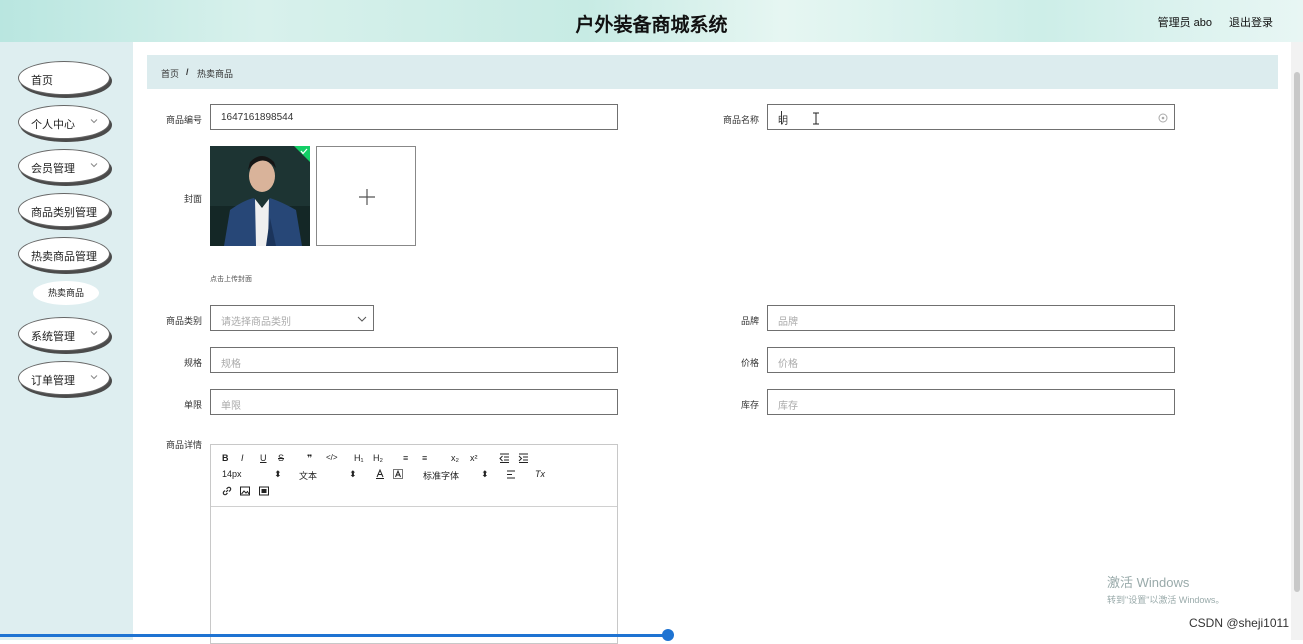  Describe the element at coordinates (309, 458) in the screenshot. I see `blockquote-button: ❞` at that location.